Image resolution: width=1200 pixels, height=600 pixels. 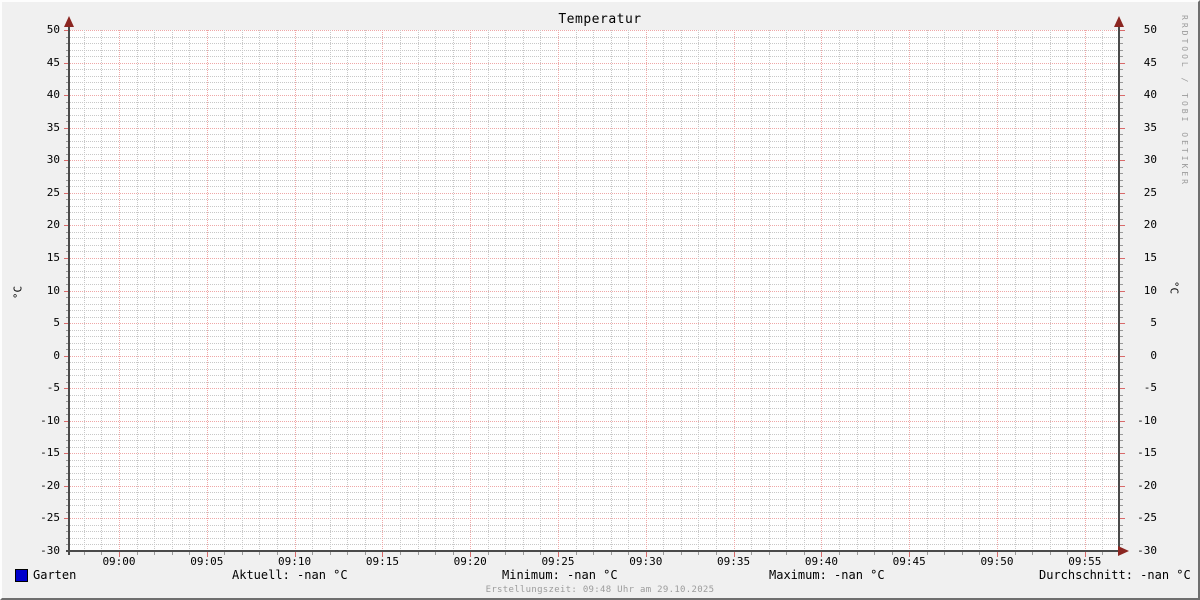 I want to click on legend-series-label: Garten, so click(x=55, y=575).